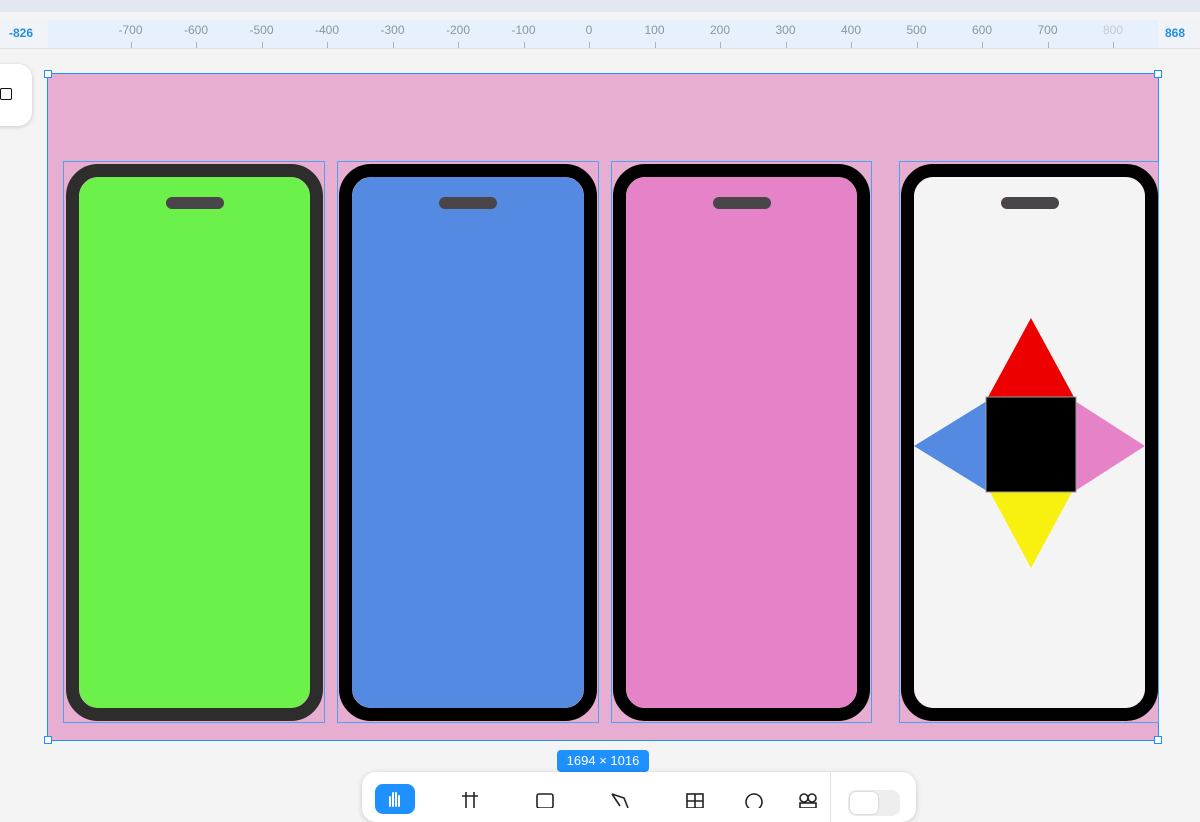  Describe the element at coordinates (327, 30) in the screenshot. I see `ruler-tick-label: -400` at that location.